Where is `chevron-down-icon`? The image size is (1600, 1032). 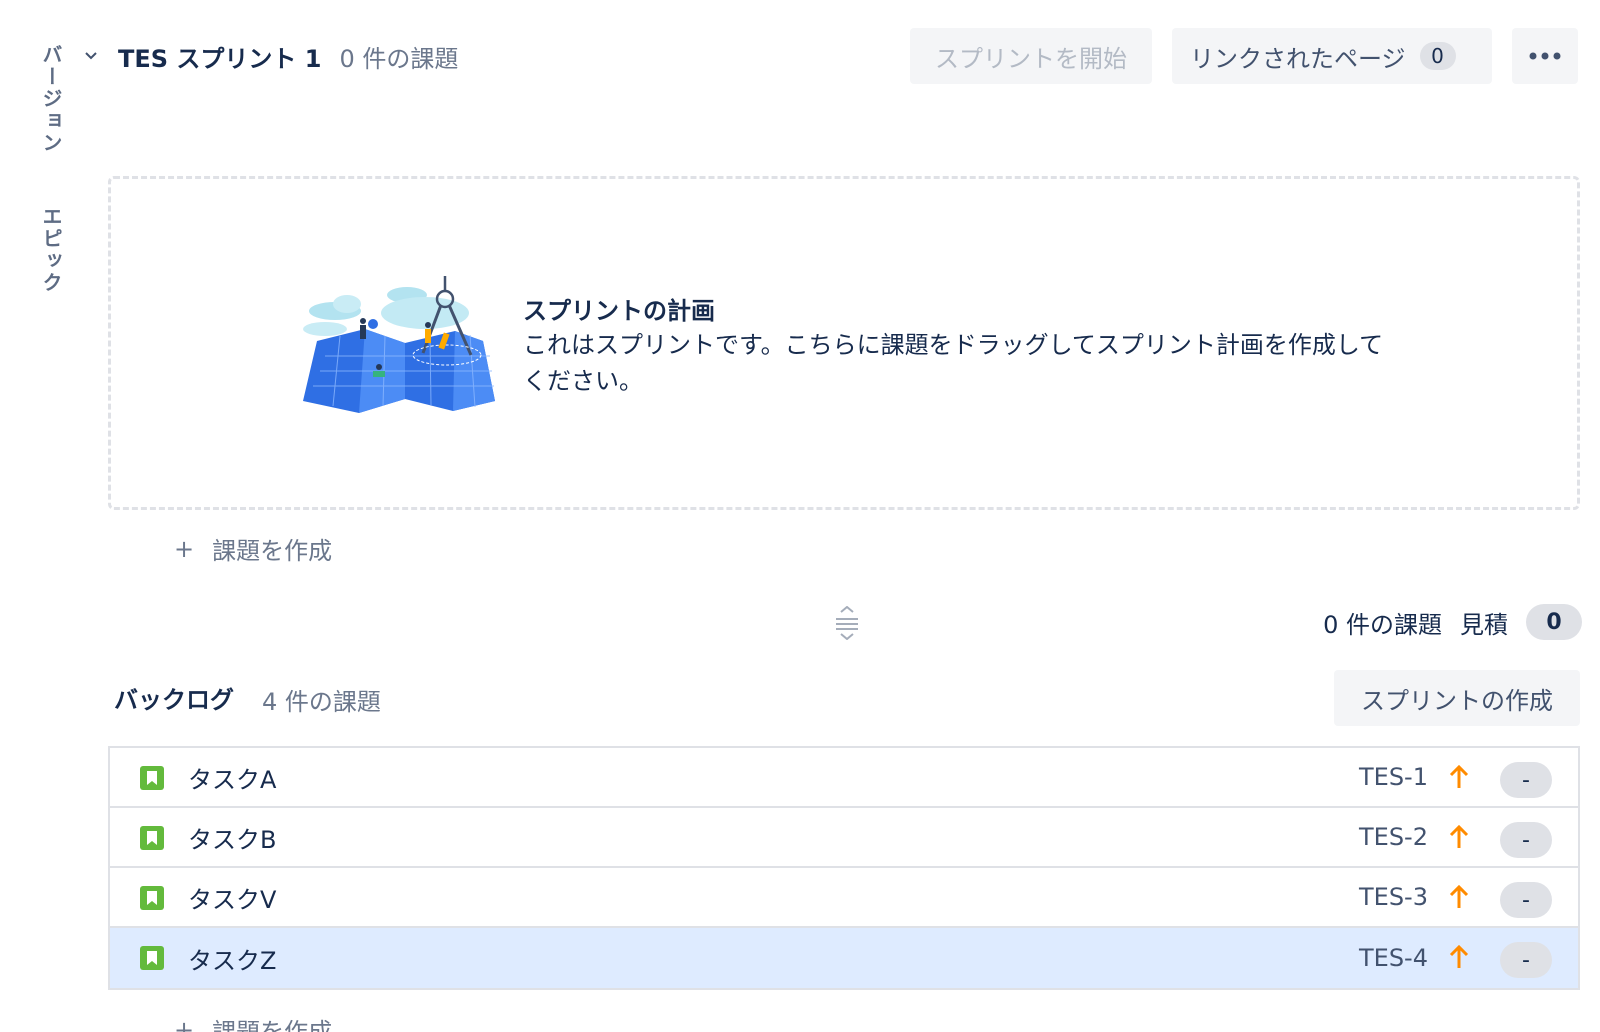 chevron-down-icon is located at coordinates (91, 56).